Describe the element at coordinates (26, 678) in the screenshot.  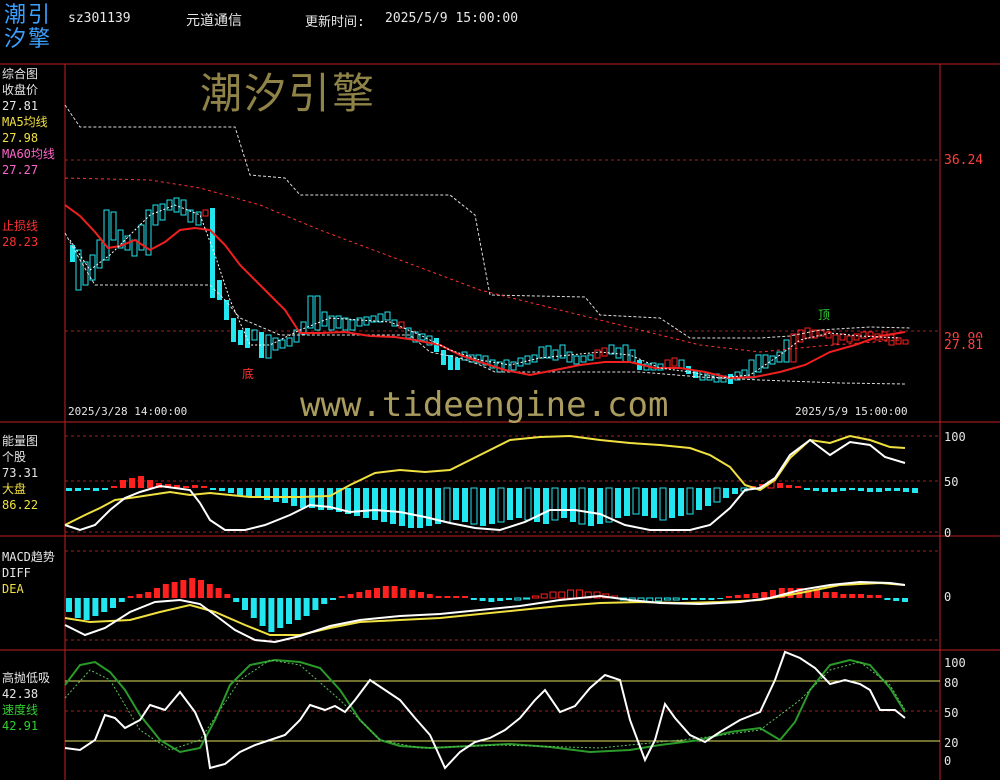
I see `oscillator-title: 高抛低吸` at that location.